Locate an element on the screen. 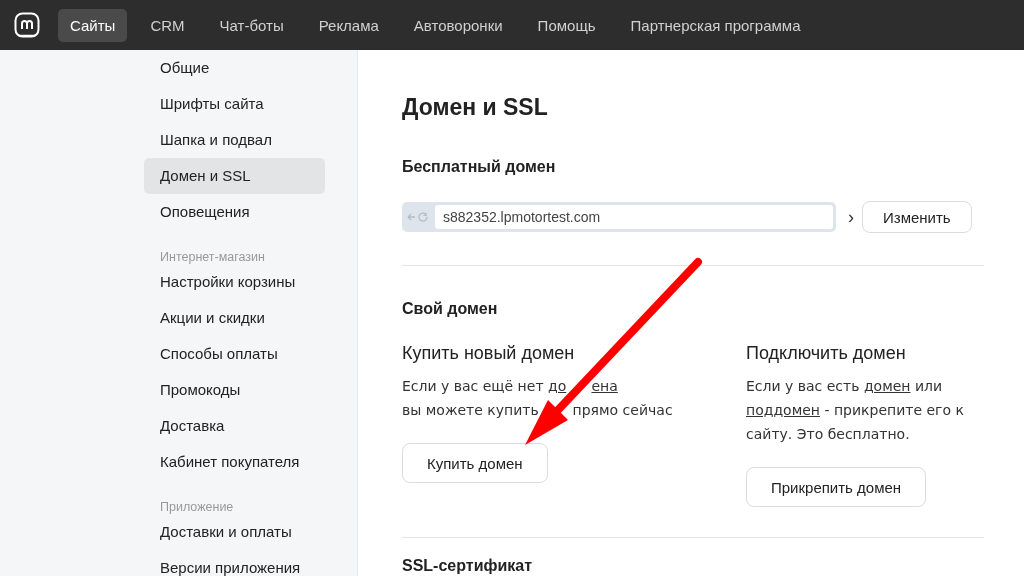 The image size is (1024, 576). section-title: Бесплатный домен is located at coordinates (479, 167).